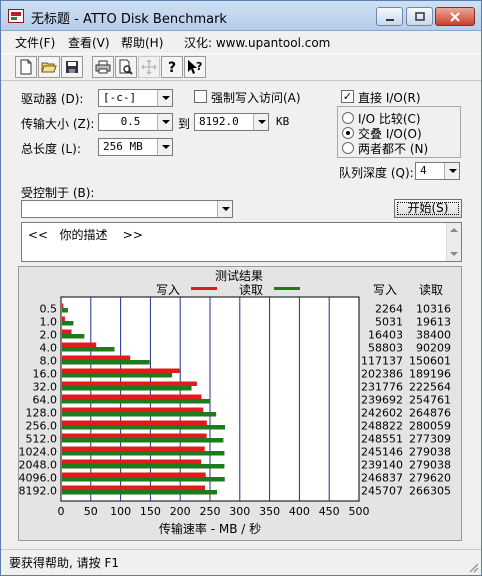  I want to click on queue-depth-select: 4, so click(437, 171).